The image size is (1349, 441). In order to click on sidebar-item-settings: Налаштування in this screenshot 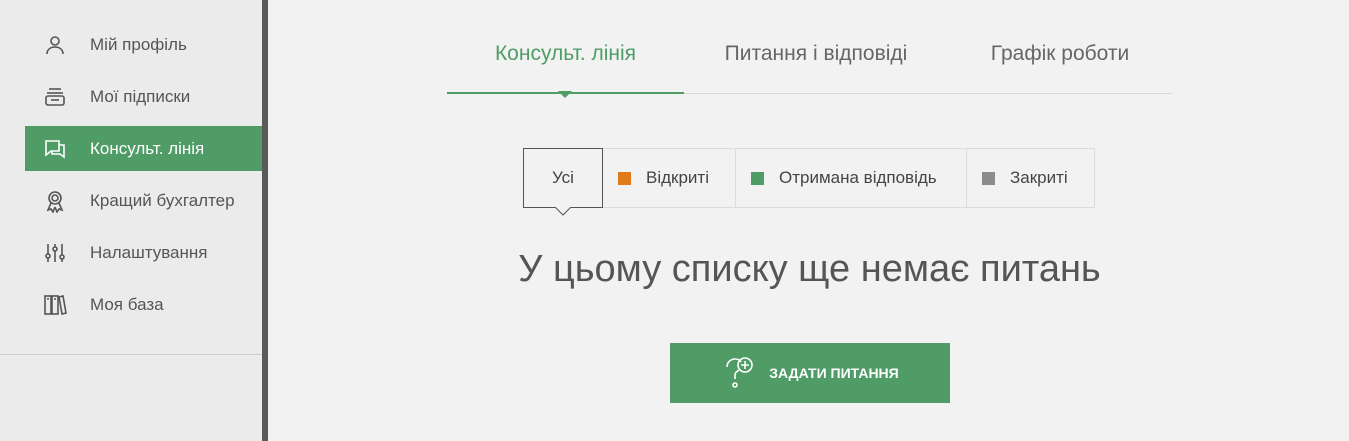, I will do `click(143, 252)`.